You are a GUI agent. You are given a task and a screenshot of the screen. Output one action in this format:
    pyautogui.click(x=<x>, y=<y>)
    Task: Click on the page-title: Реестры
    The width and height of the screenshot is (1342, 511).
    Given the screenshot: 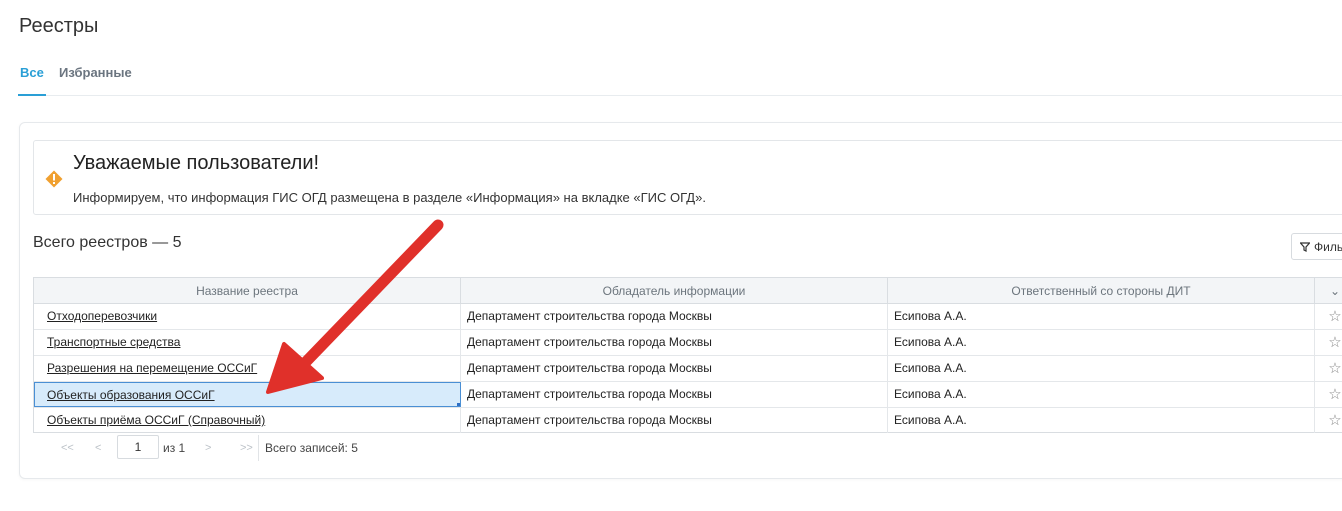 What is the action you would take?
    pyautogui.click(x=59, y=26)
    